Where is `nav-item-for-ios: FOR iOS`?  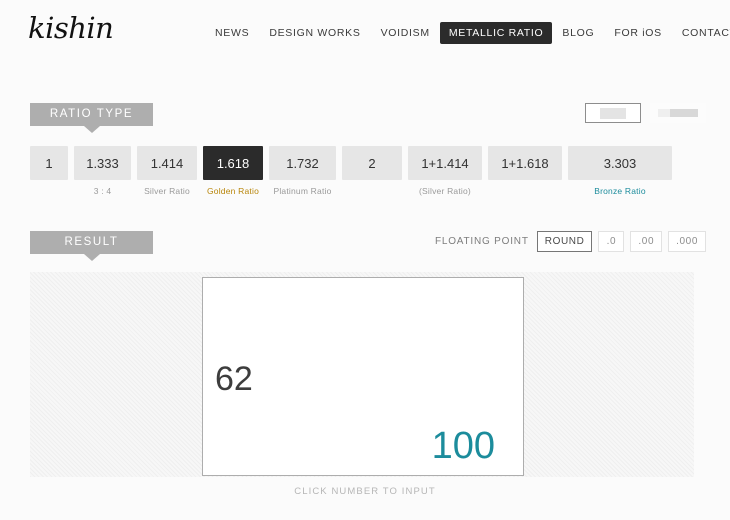
nav-item-for-ios: FOR iOS is located at coordinates (638, 33).